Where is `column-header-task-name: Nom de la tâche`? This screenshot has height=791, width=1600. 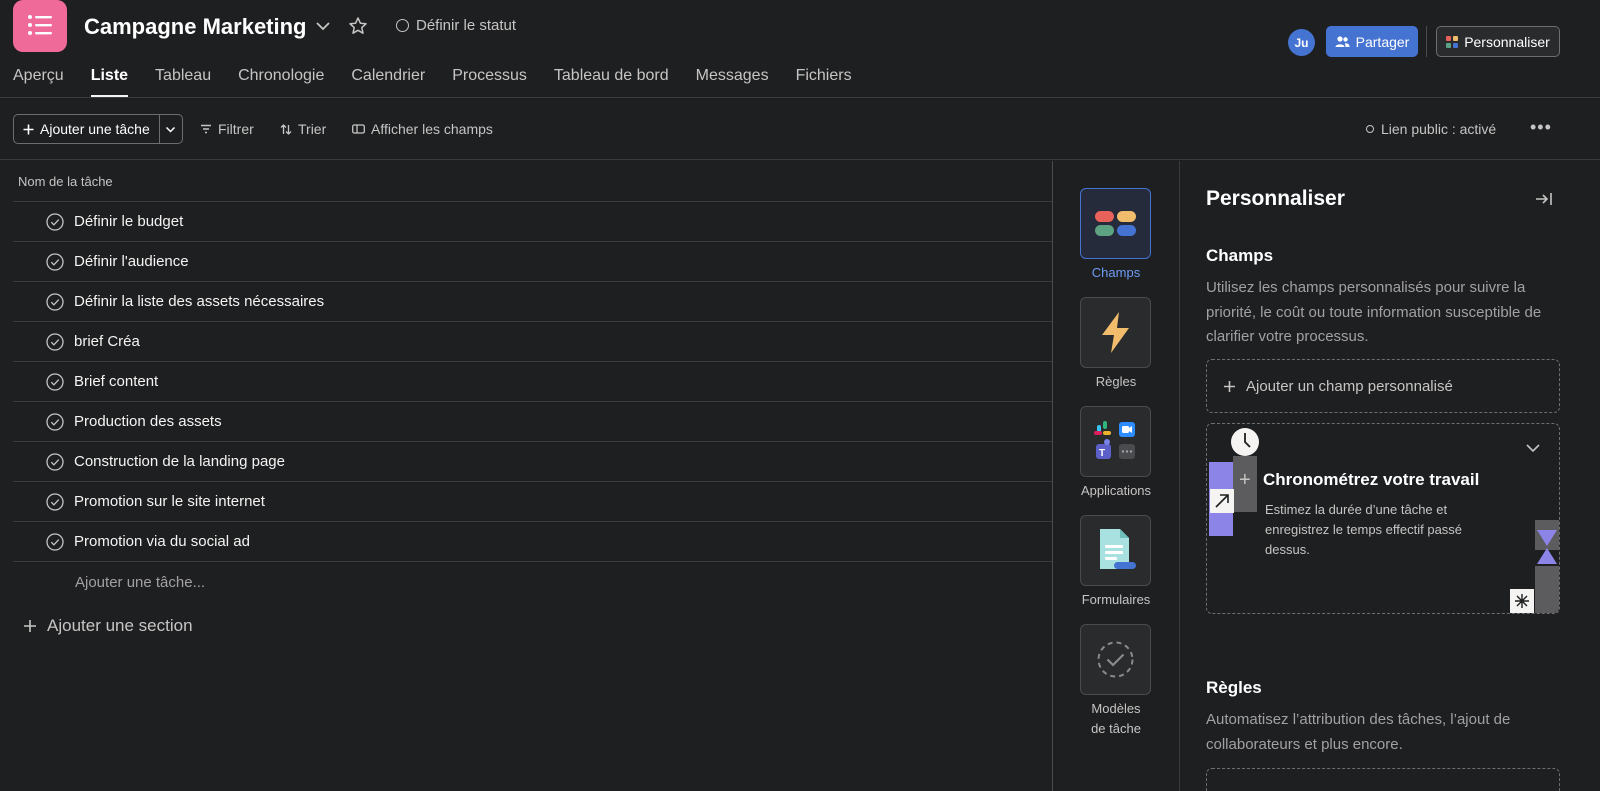
column-header-task-name: Nom de la tâche is located at coordinates (532, 181).